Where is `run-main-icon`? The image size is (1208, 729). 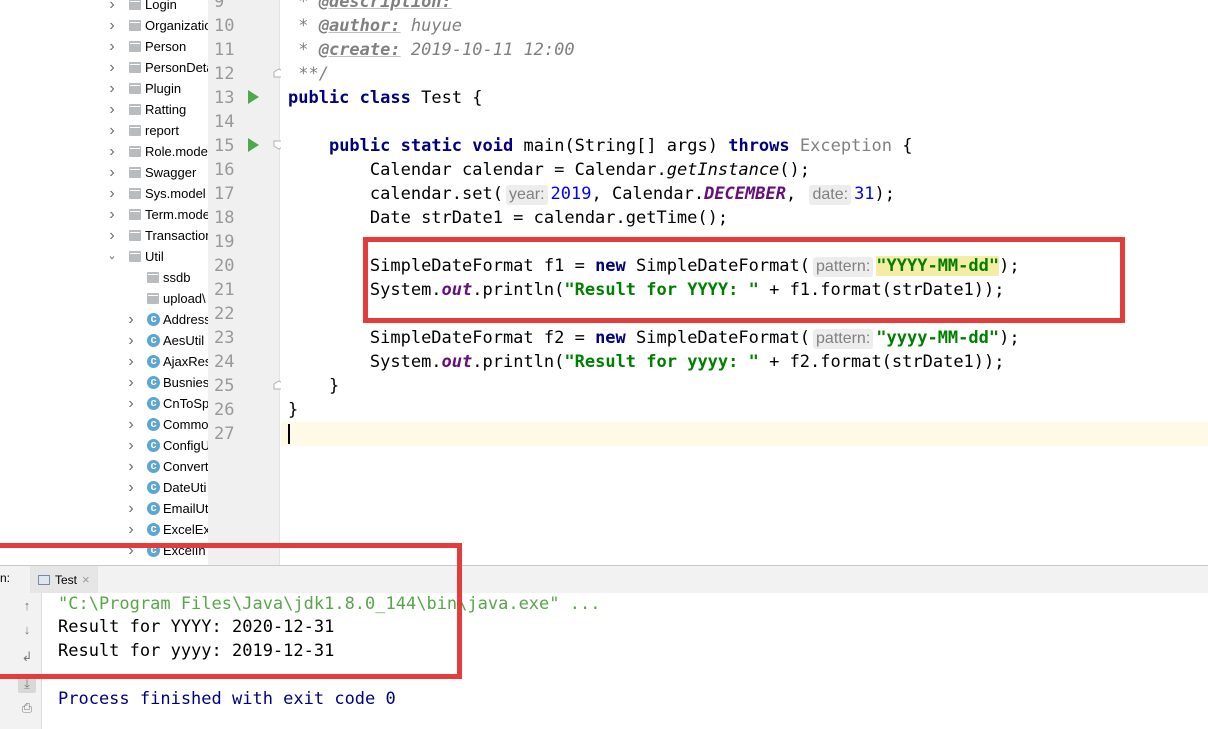
run-main-icon is located at coordinates (253, 145).